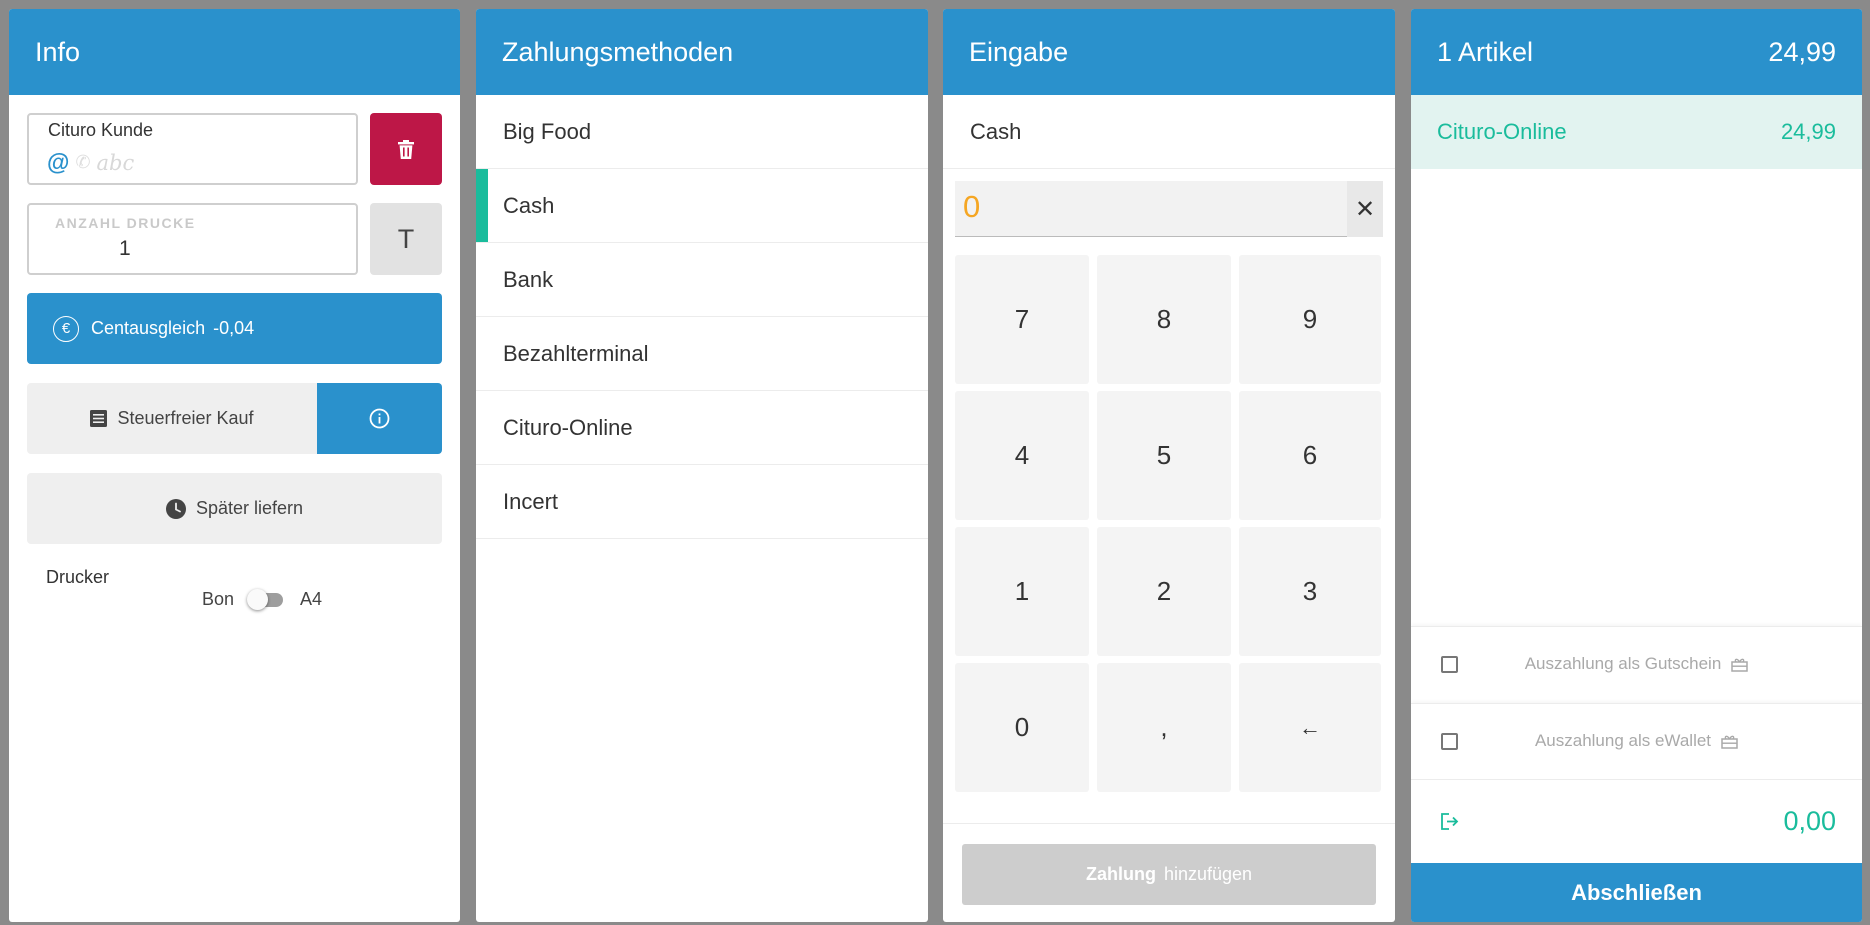 The height and width of the screenshot is (925, 1870). I want to click on clock-icon, so click(175, 508).